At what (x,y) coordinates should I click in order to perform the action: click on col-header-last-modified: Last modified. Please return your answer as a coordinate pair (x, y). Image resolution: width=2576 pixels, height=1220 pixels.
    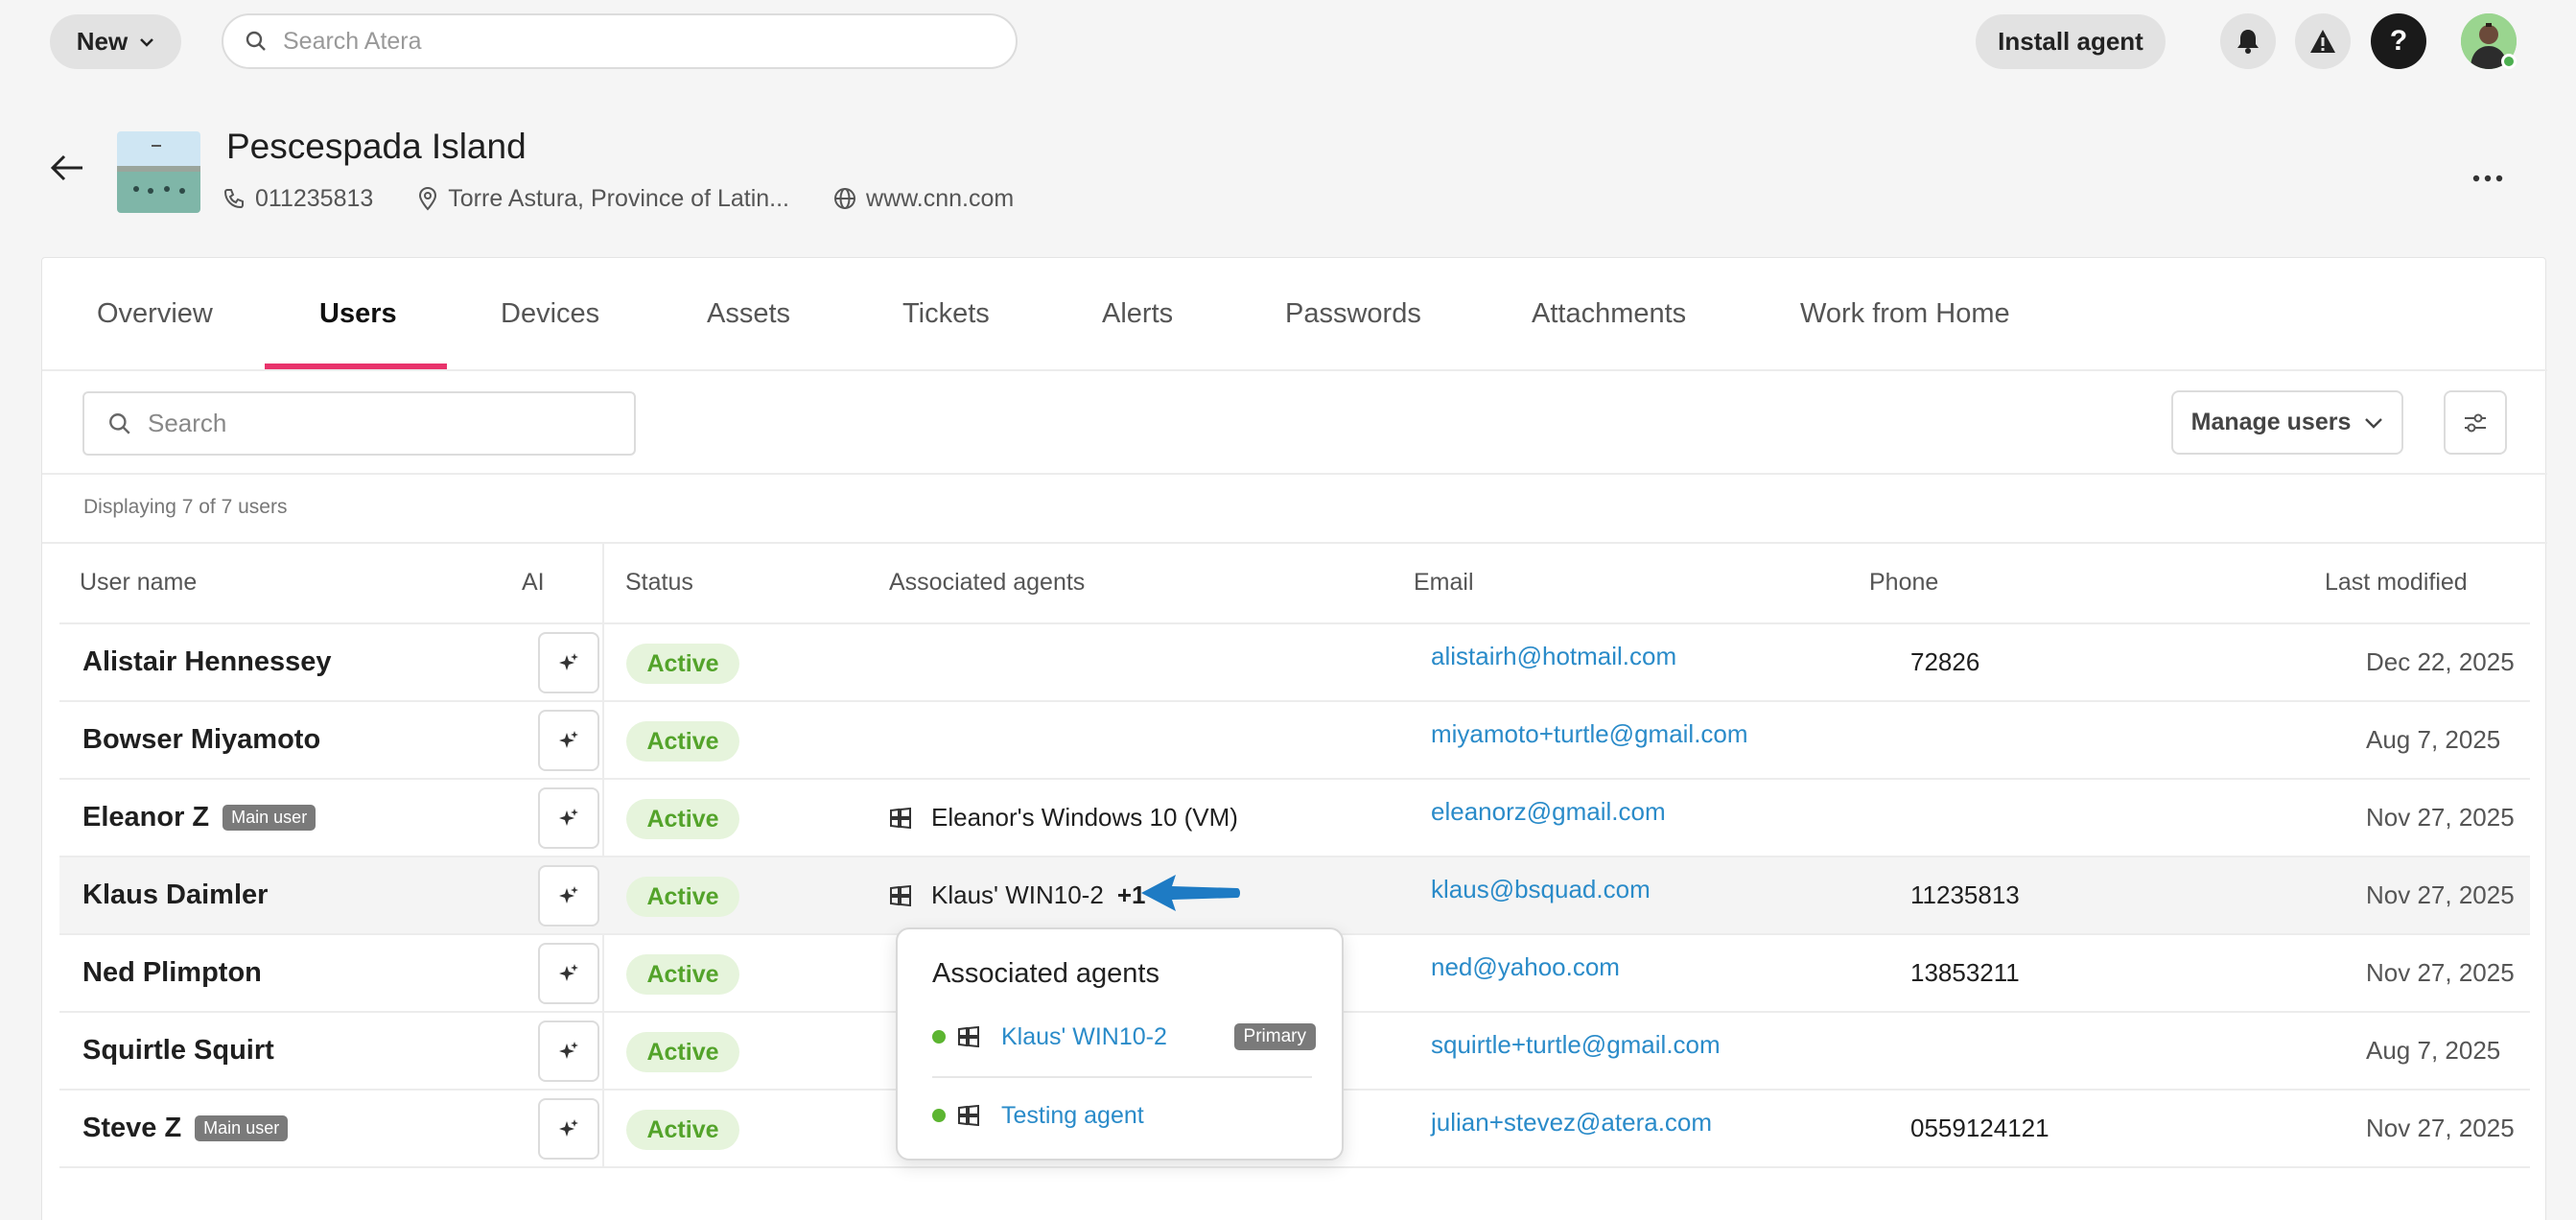
    Looking at the image, I should click on (2396, 583).